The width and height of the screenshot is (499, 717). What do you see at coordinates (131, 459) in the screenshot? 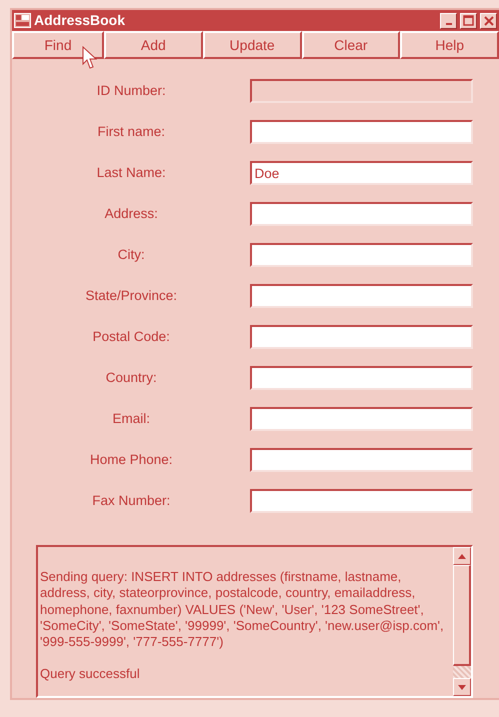
I see `field-label: Home Phone:` at bounding box center [131, 459].